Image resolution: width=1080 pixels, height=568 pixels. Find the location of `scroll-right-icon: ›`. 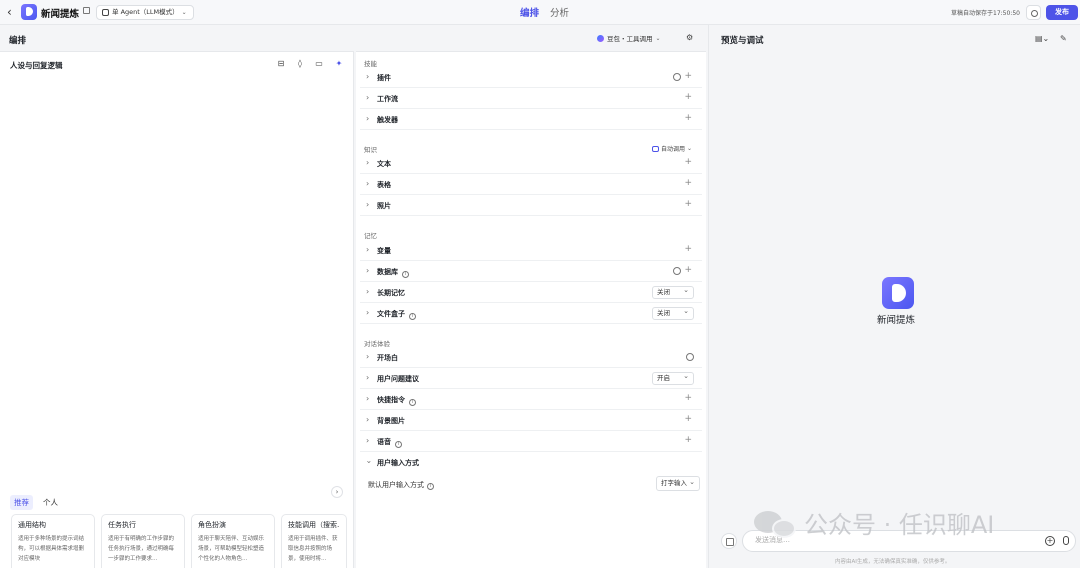

scroll-right-icon: › is located at coordinates (337, 492).